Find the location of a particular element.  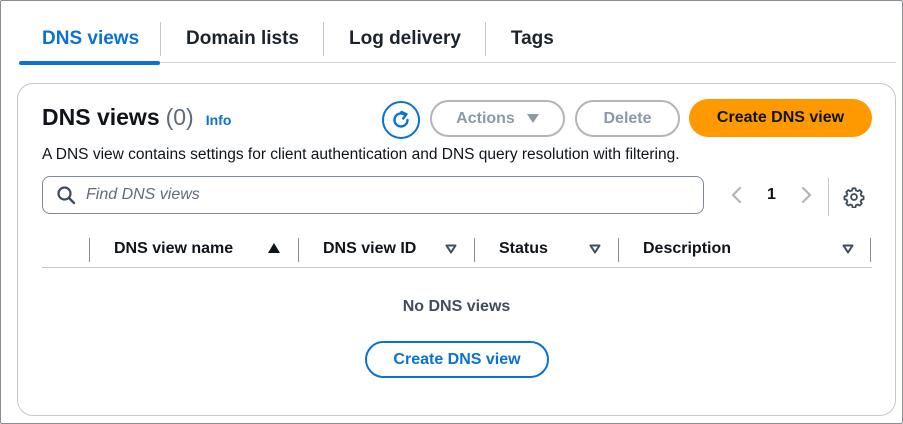

chevron-left-icon is located at coordinates (736, 195).